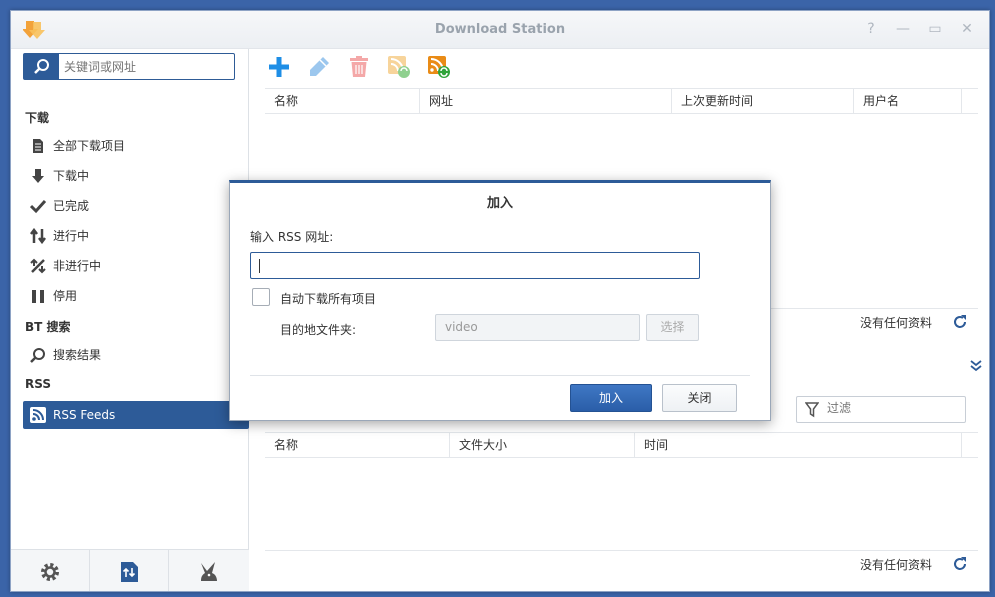 Image resolution: width=995 pixels, height=597 pixels. What do you see at coordinates (84, 415) in the screenshot?
I see `sidebar-item-label: RSS Feeds` at bounding box center [84, 415].